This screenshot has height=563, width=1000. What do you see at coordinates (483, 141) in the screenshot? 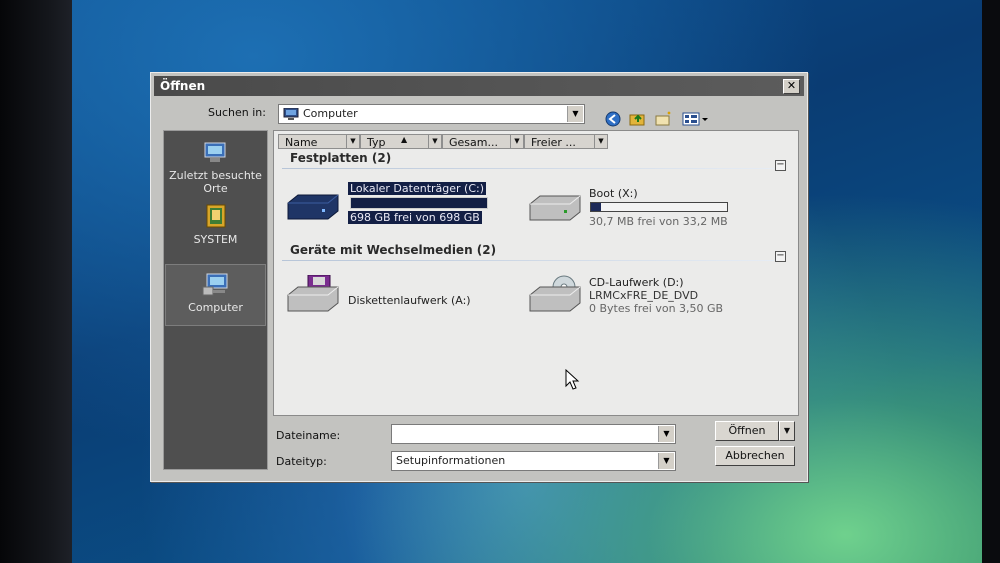
I see `column-header-total: Gesam... ▼` at bounding box center [483, 141].